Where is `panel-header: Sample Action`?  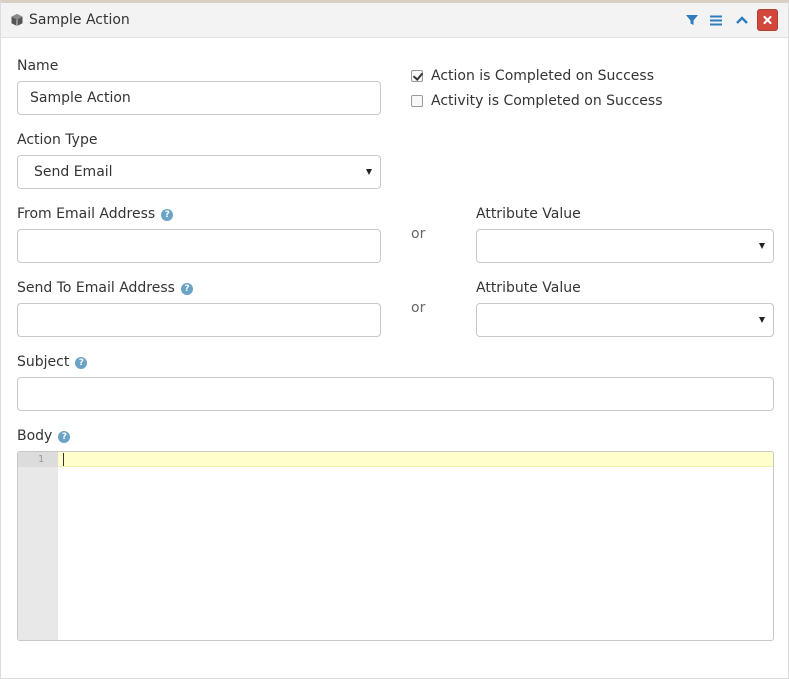 panel-header: Sample Action is located at coordinates (394, 20).